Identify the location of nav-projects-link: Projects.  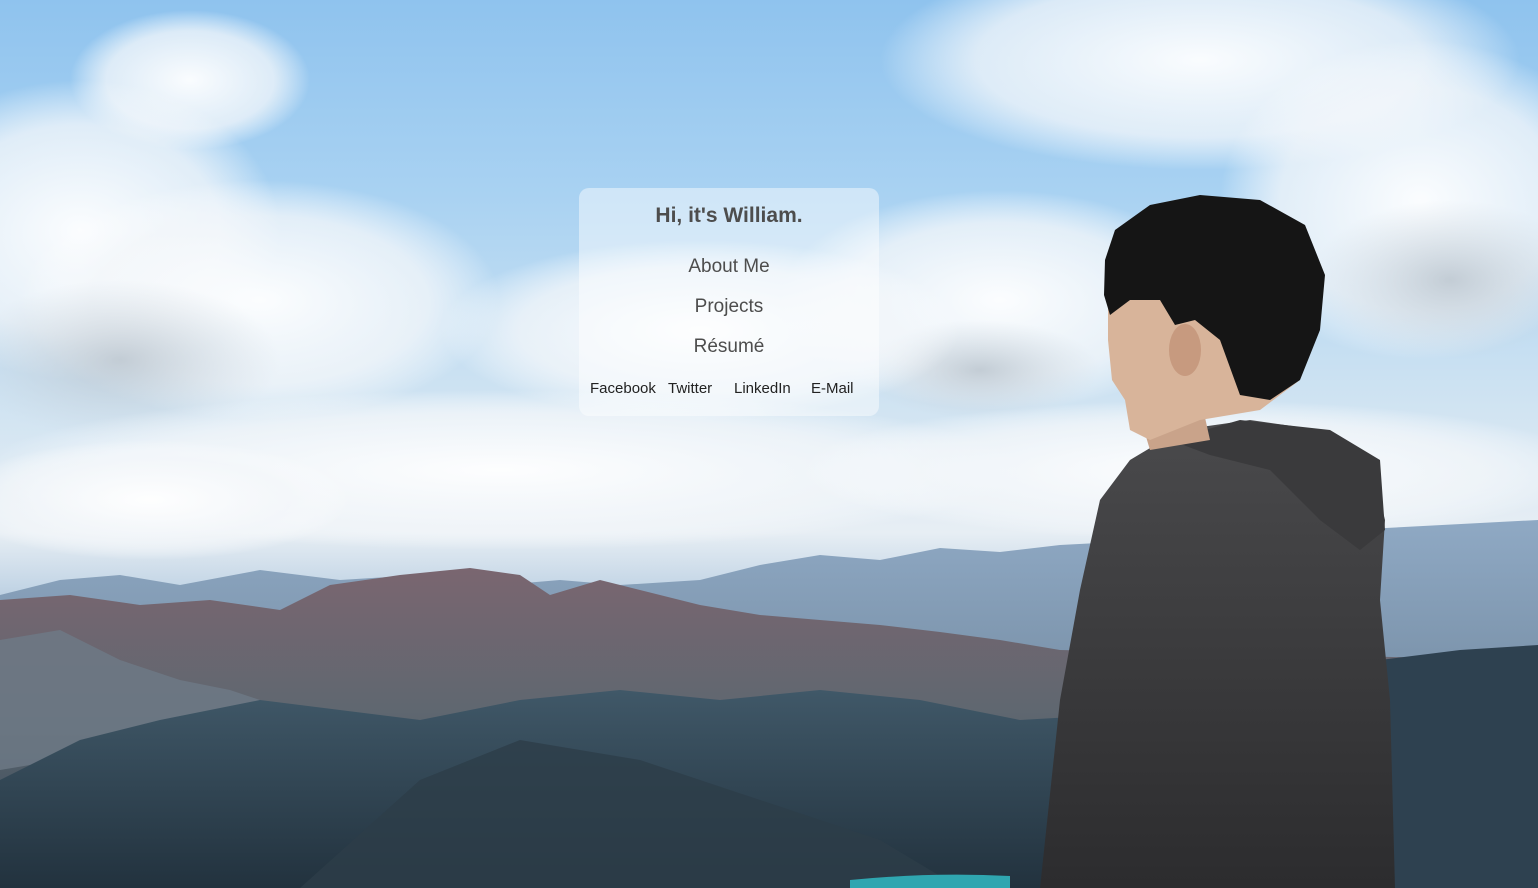
(729, 307).